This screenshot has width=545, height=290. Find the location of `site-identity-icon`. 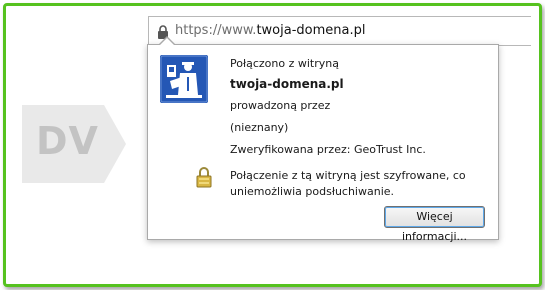

site-identity-icon is located at coordinates (184, 79).